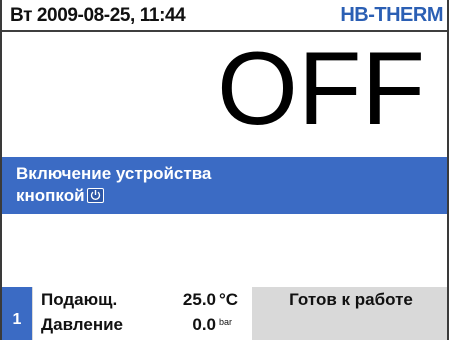  I want to click on instruction-line-2-text: кнопкой, so click(50, 195).